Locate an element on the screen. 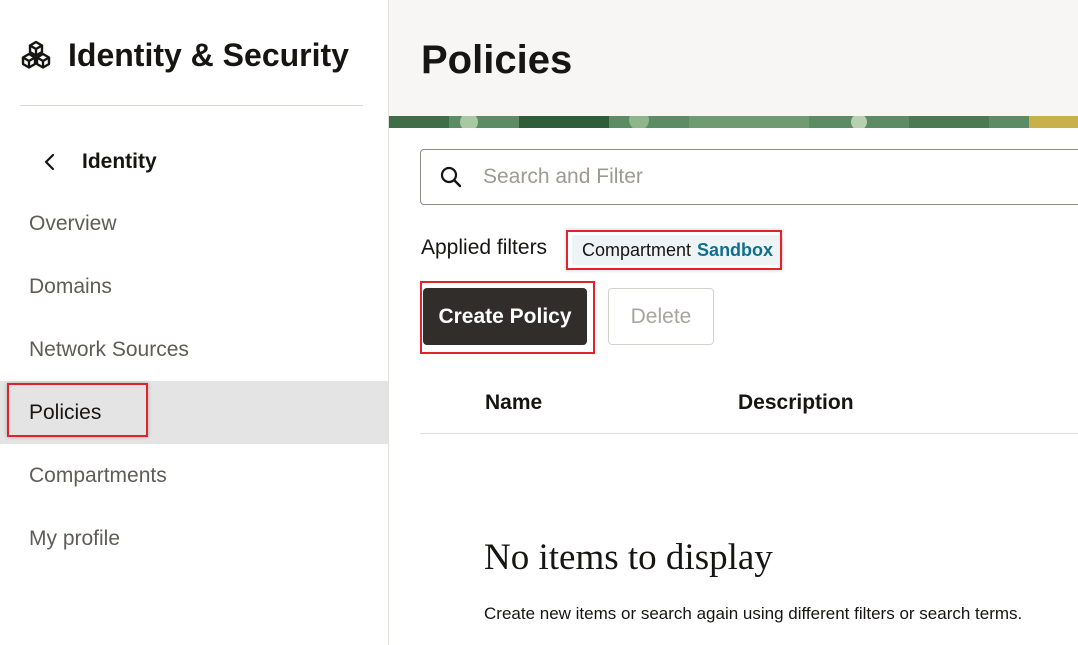  search-input is located at coordinates (763, 177).